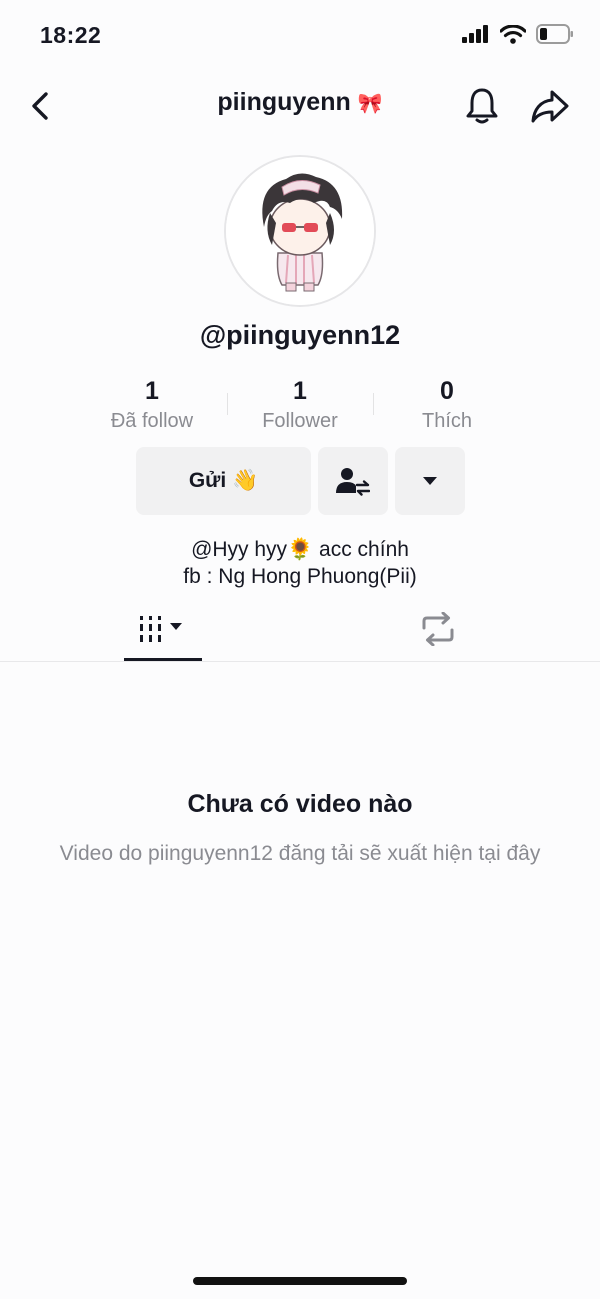  I want to click on wifi-icon, so click(513, 34).